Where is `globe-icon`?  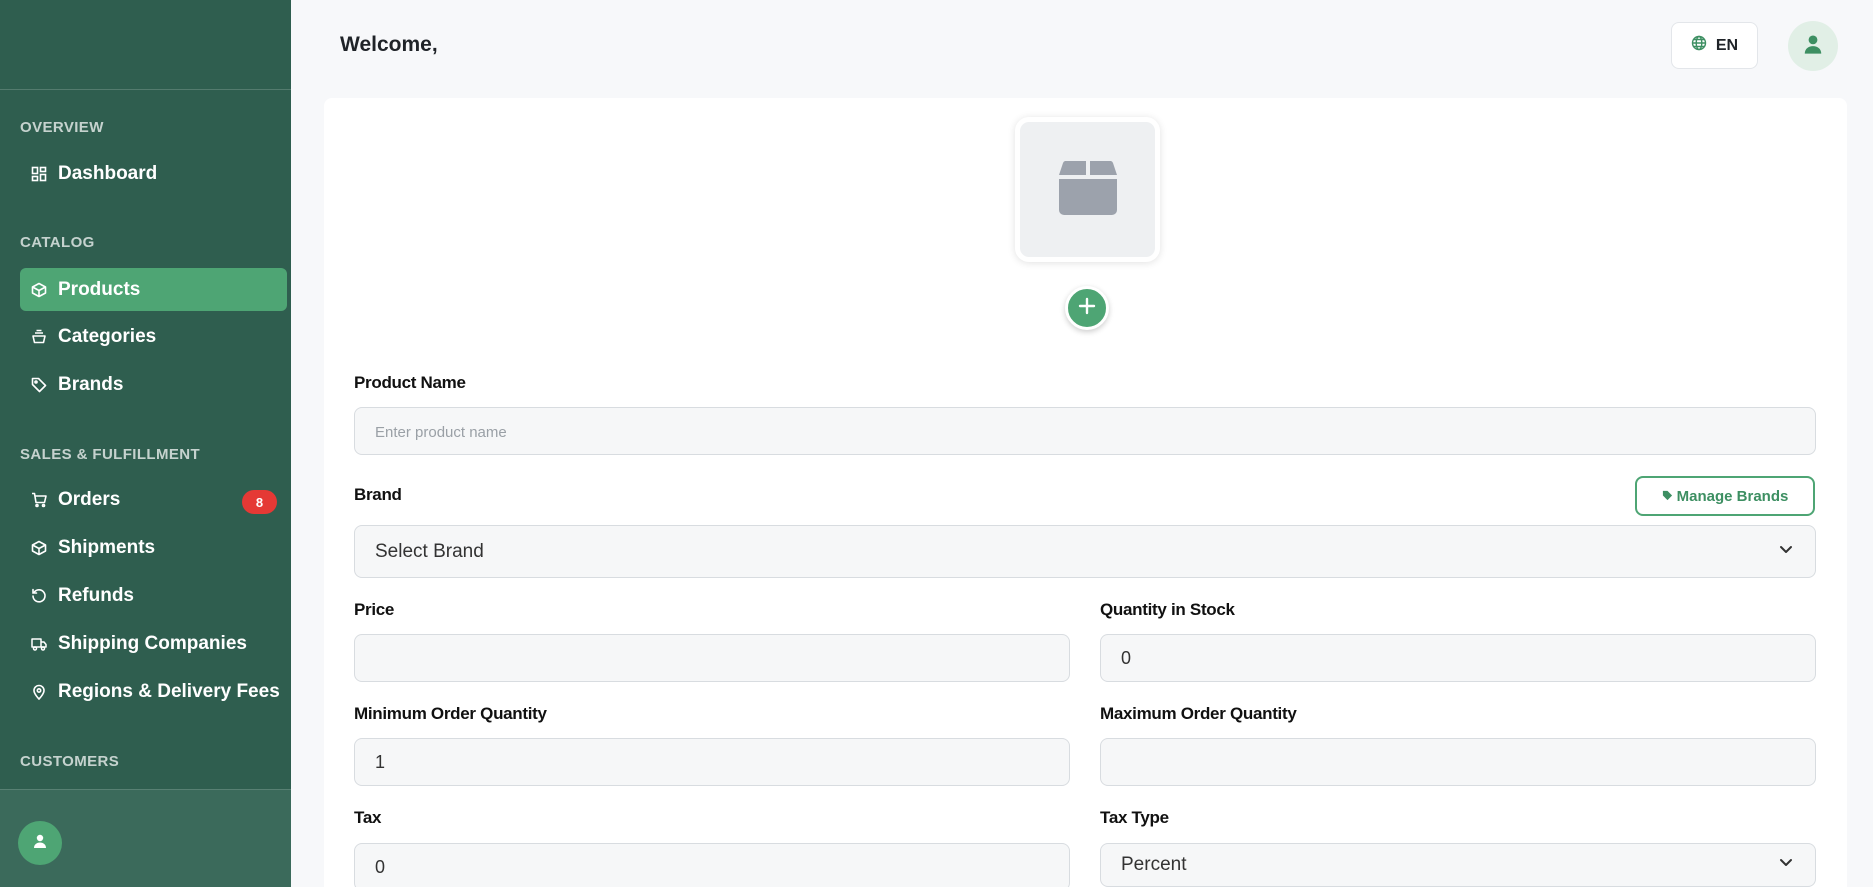 globe-icon is located at coordinates (1703, 45).